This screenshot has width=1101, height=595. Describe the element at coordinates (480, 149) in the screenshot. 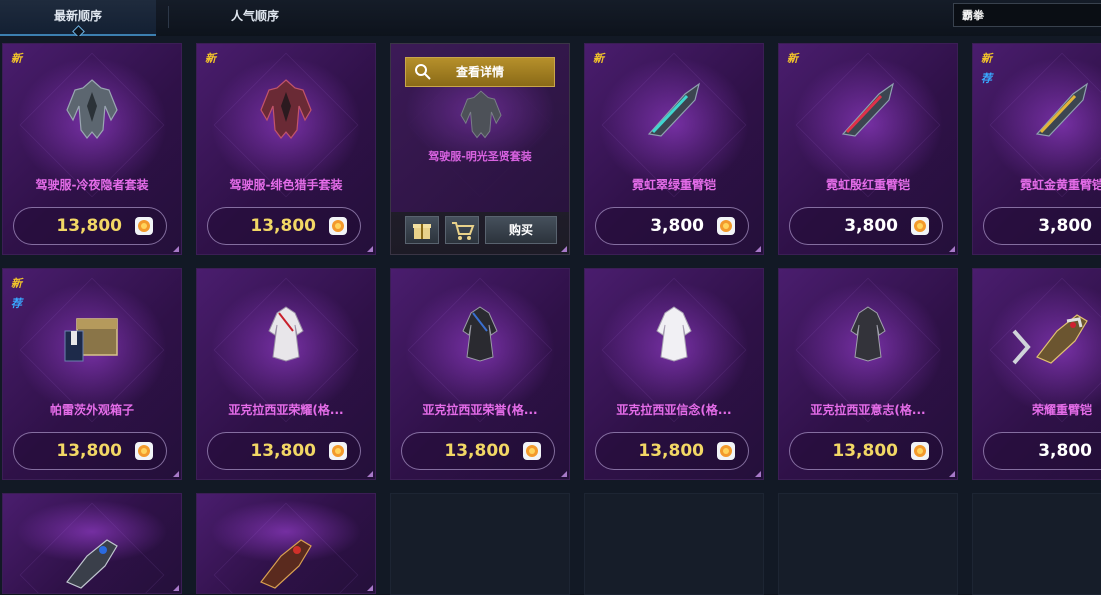

I see `item-card-hovered: 查看详情 驾驶服-明光圣贤套装 购买` at that location.